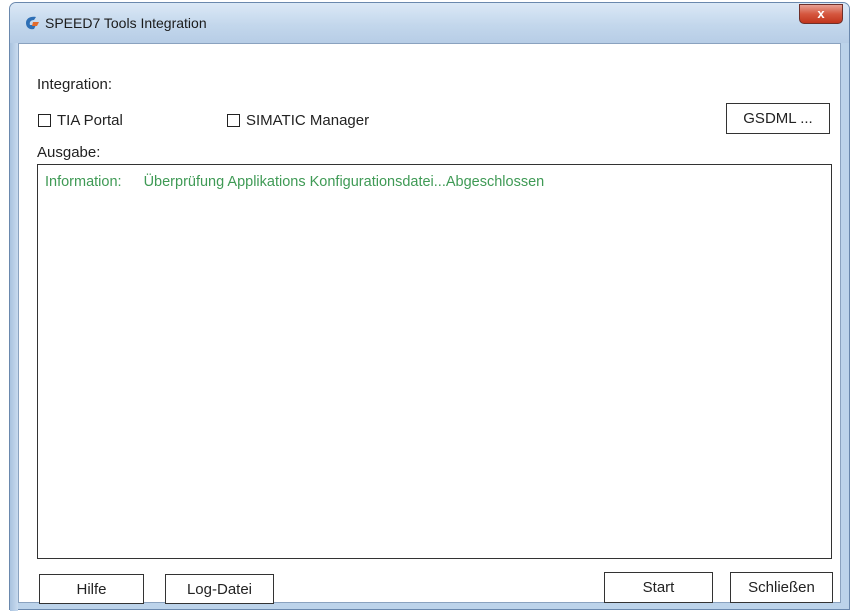 The height and width of the screenshot is (616, 855). What do you see at coordinates (90, 120) in the screenshot?
I see `tia-portal-label: TIA Portal` at bounding box center [90, 120].